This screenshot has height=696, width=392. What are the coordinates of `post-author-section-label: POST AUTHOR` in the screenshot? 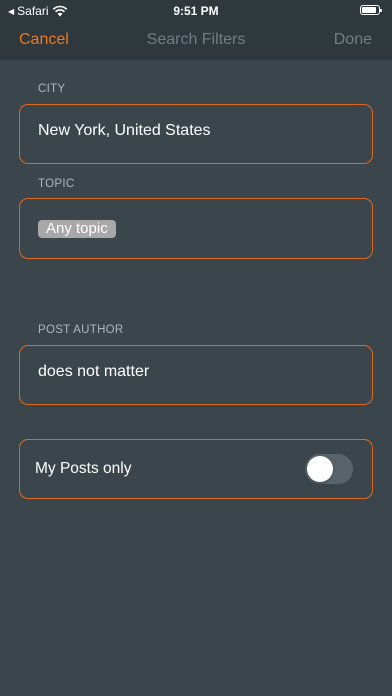 It's located at (81, 330).